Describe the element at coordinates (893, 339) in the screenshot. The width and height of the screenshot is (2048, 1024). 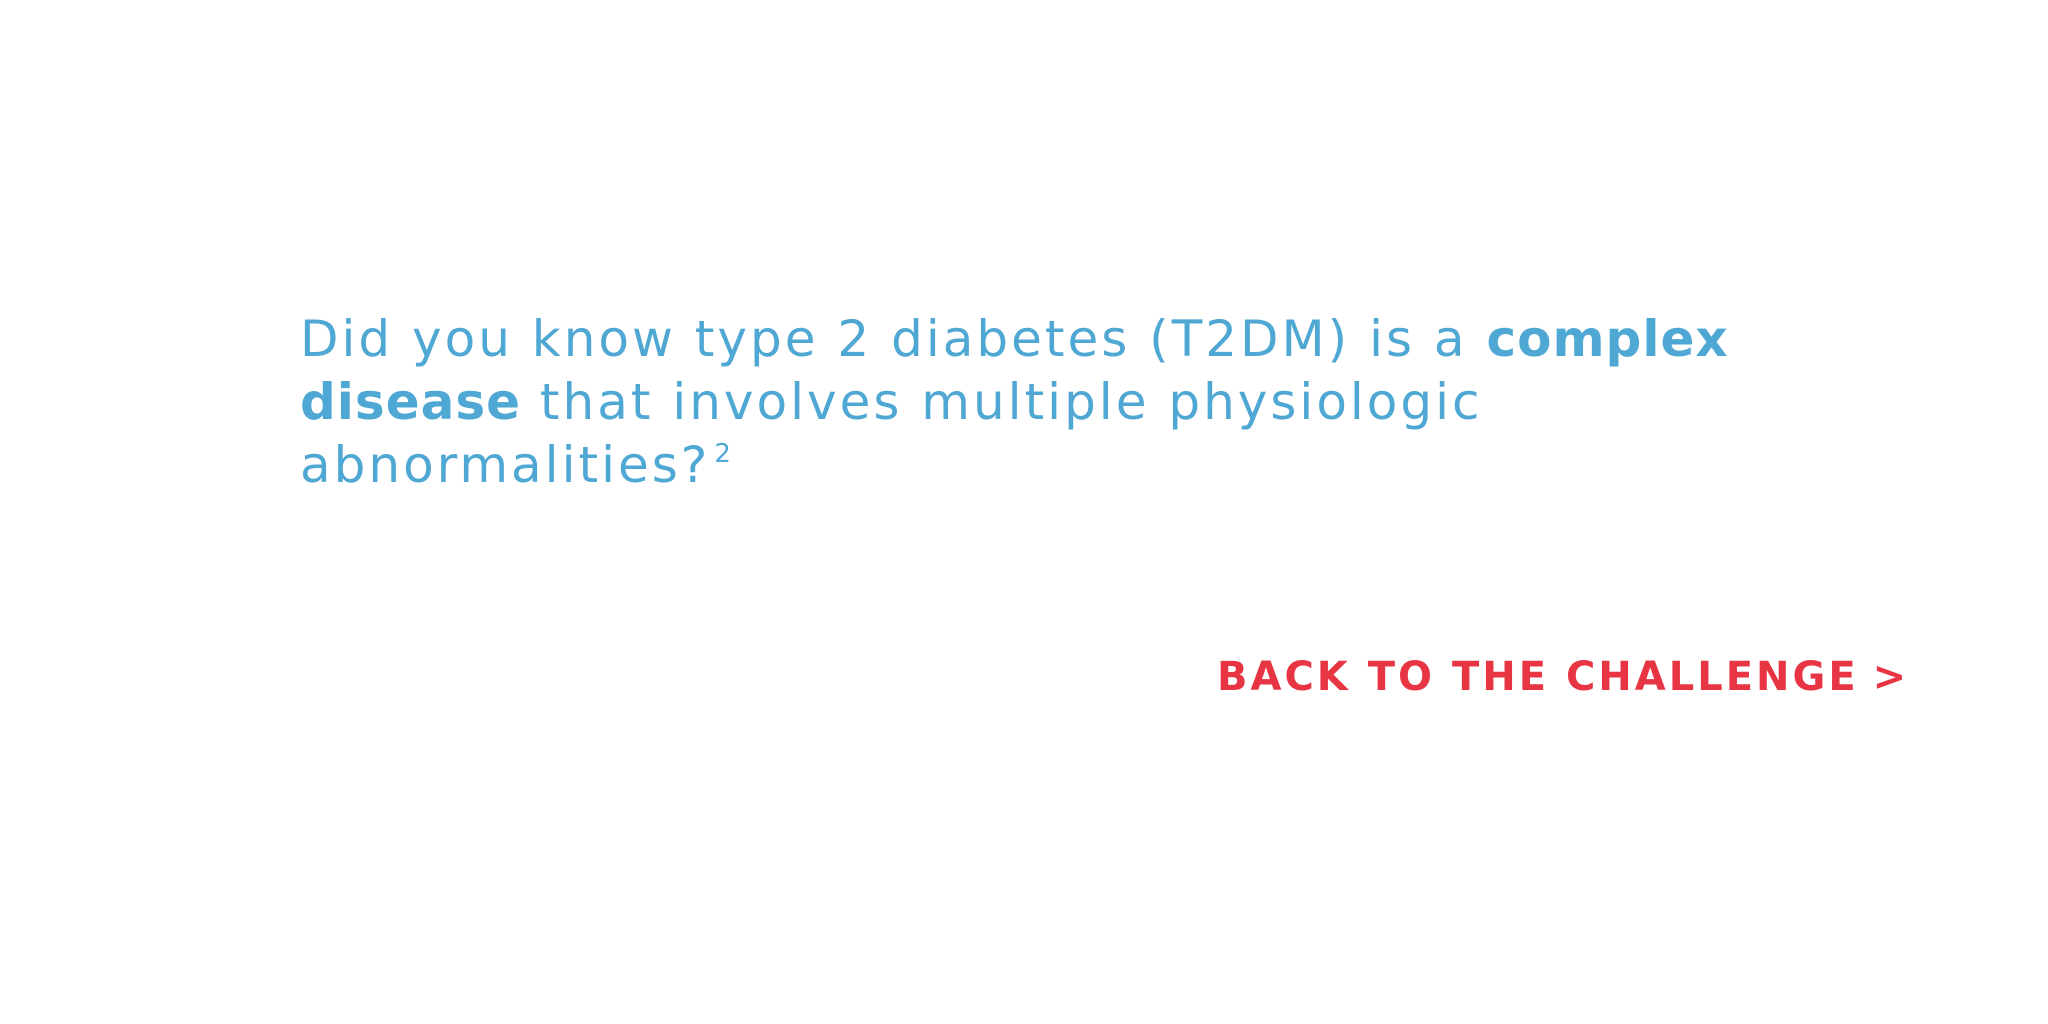
I see `fact-text-intro: Did you know type 2 diabetes (T2DM) is a` at that location.